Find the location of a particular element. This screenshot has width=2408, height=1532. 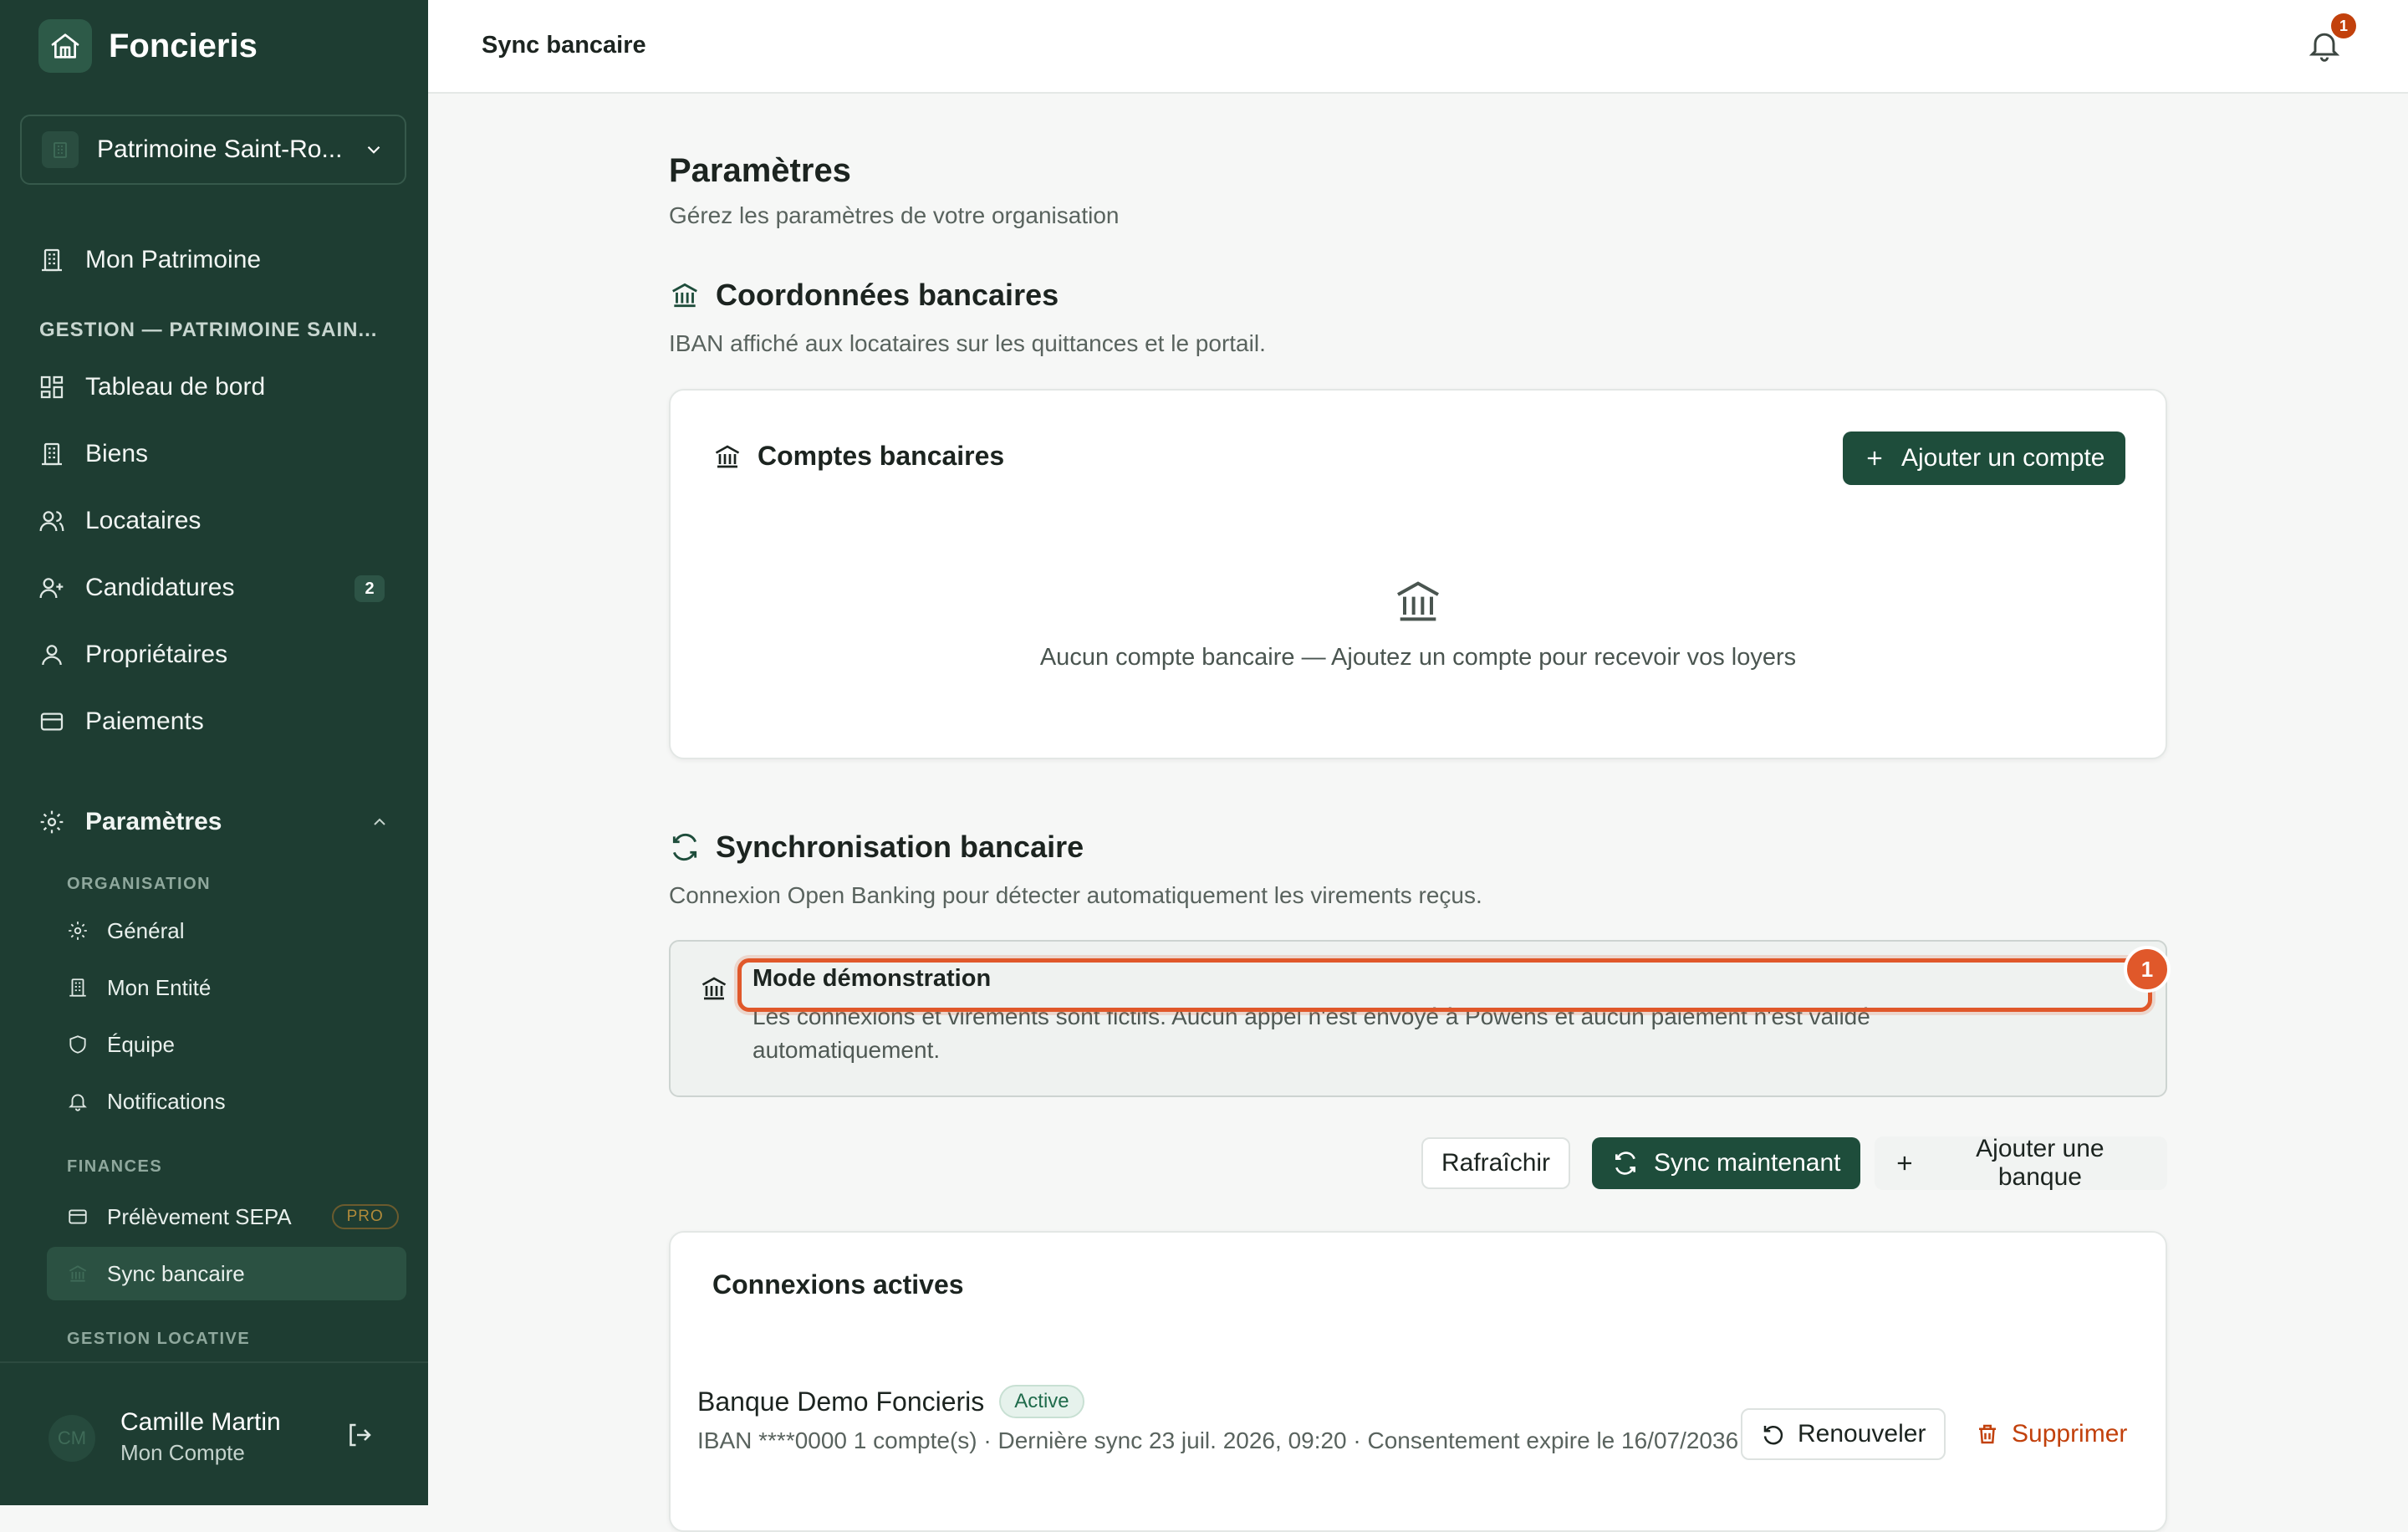

highlight-outline is located at coordinates (1445, 985).